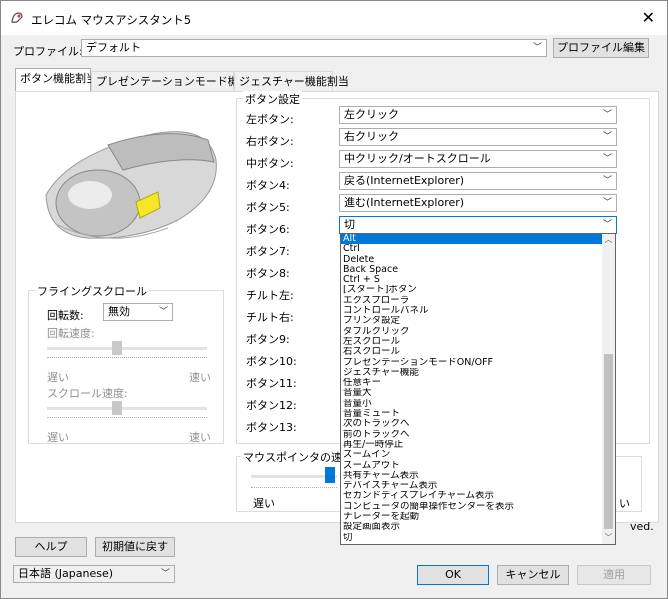 The width and height of the screenshot is (668, 599). What do you see at coordinates (453, 575) in the screenshot?
I see `ok-button: OK` at bounding box center [453, 575].